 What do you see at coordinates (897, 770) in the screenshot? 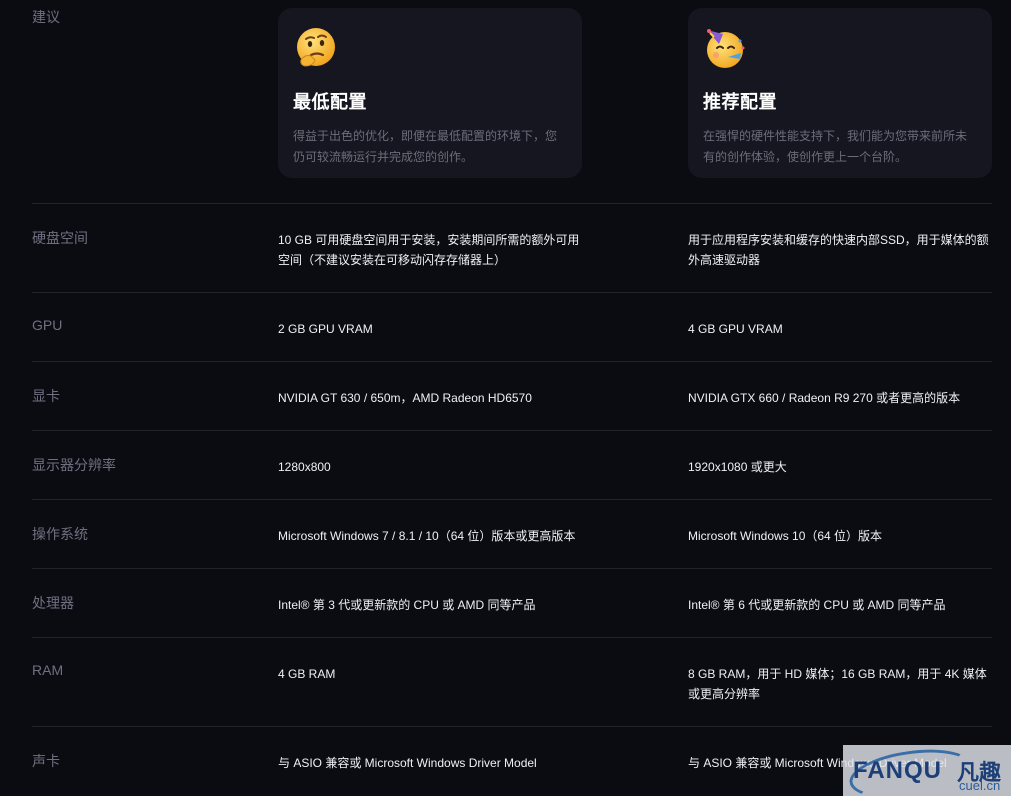
I see `watermark-brand: FANQU` at bounding box center [897, 770].